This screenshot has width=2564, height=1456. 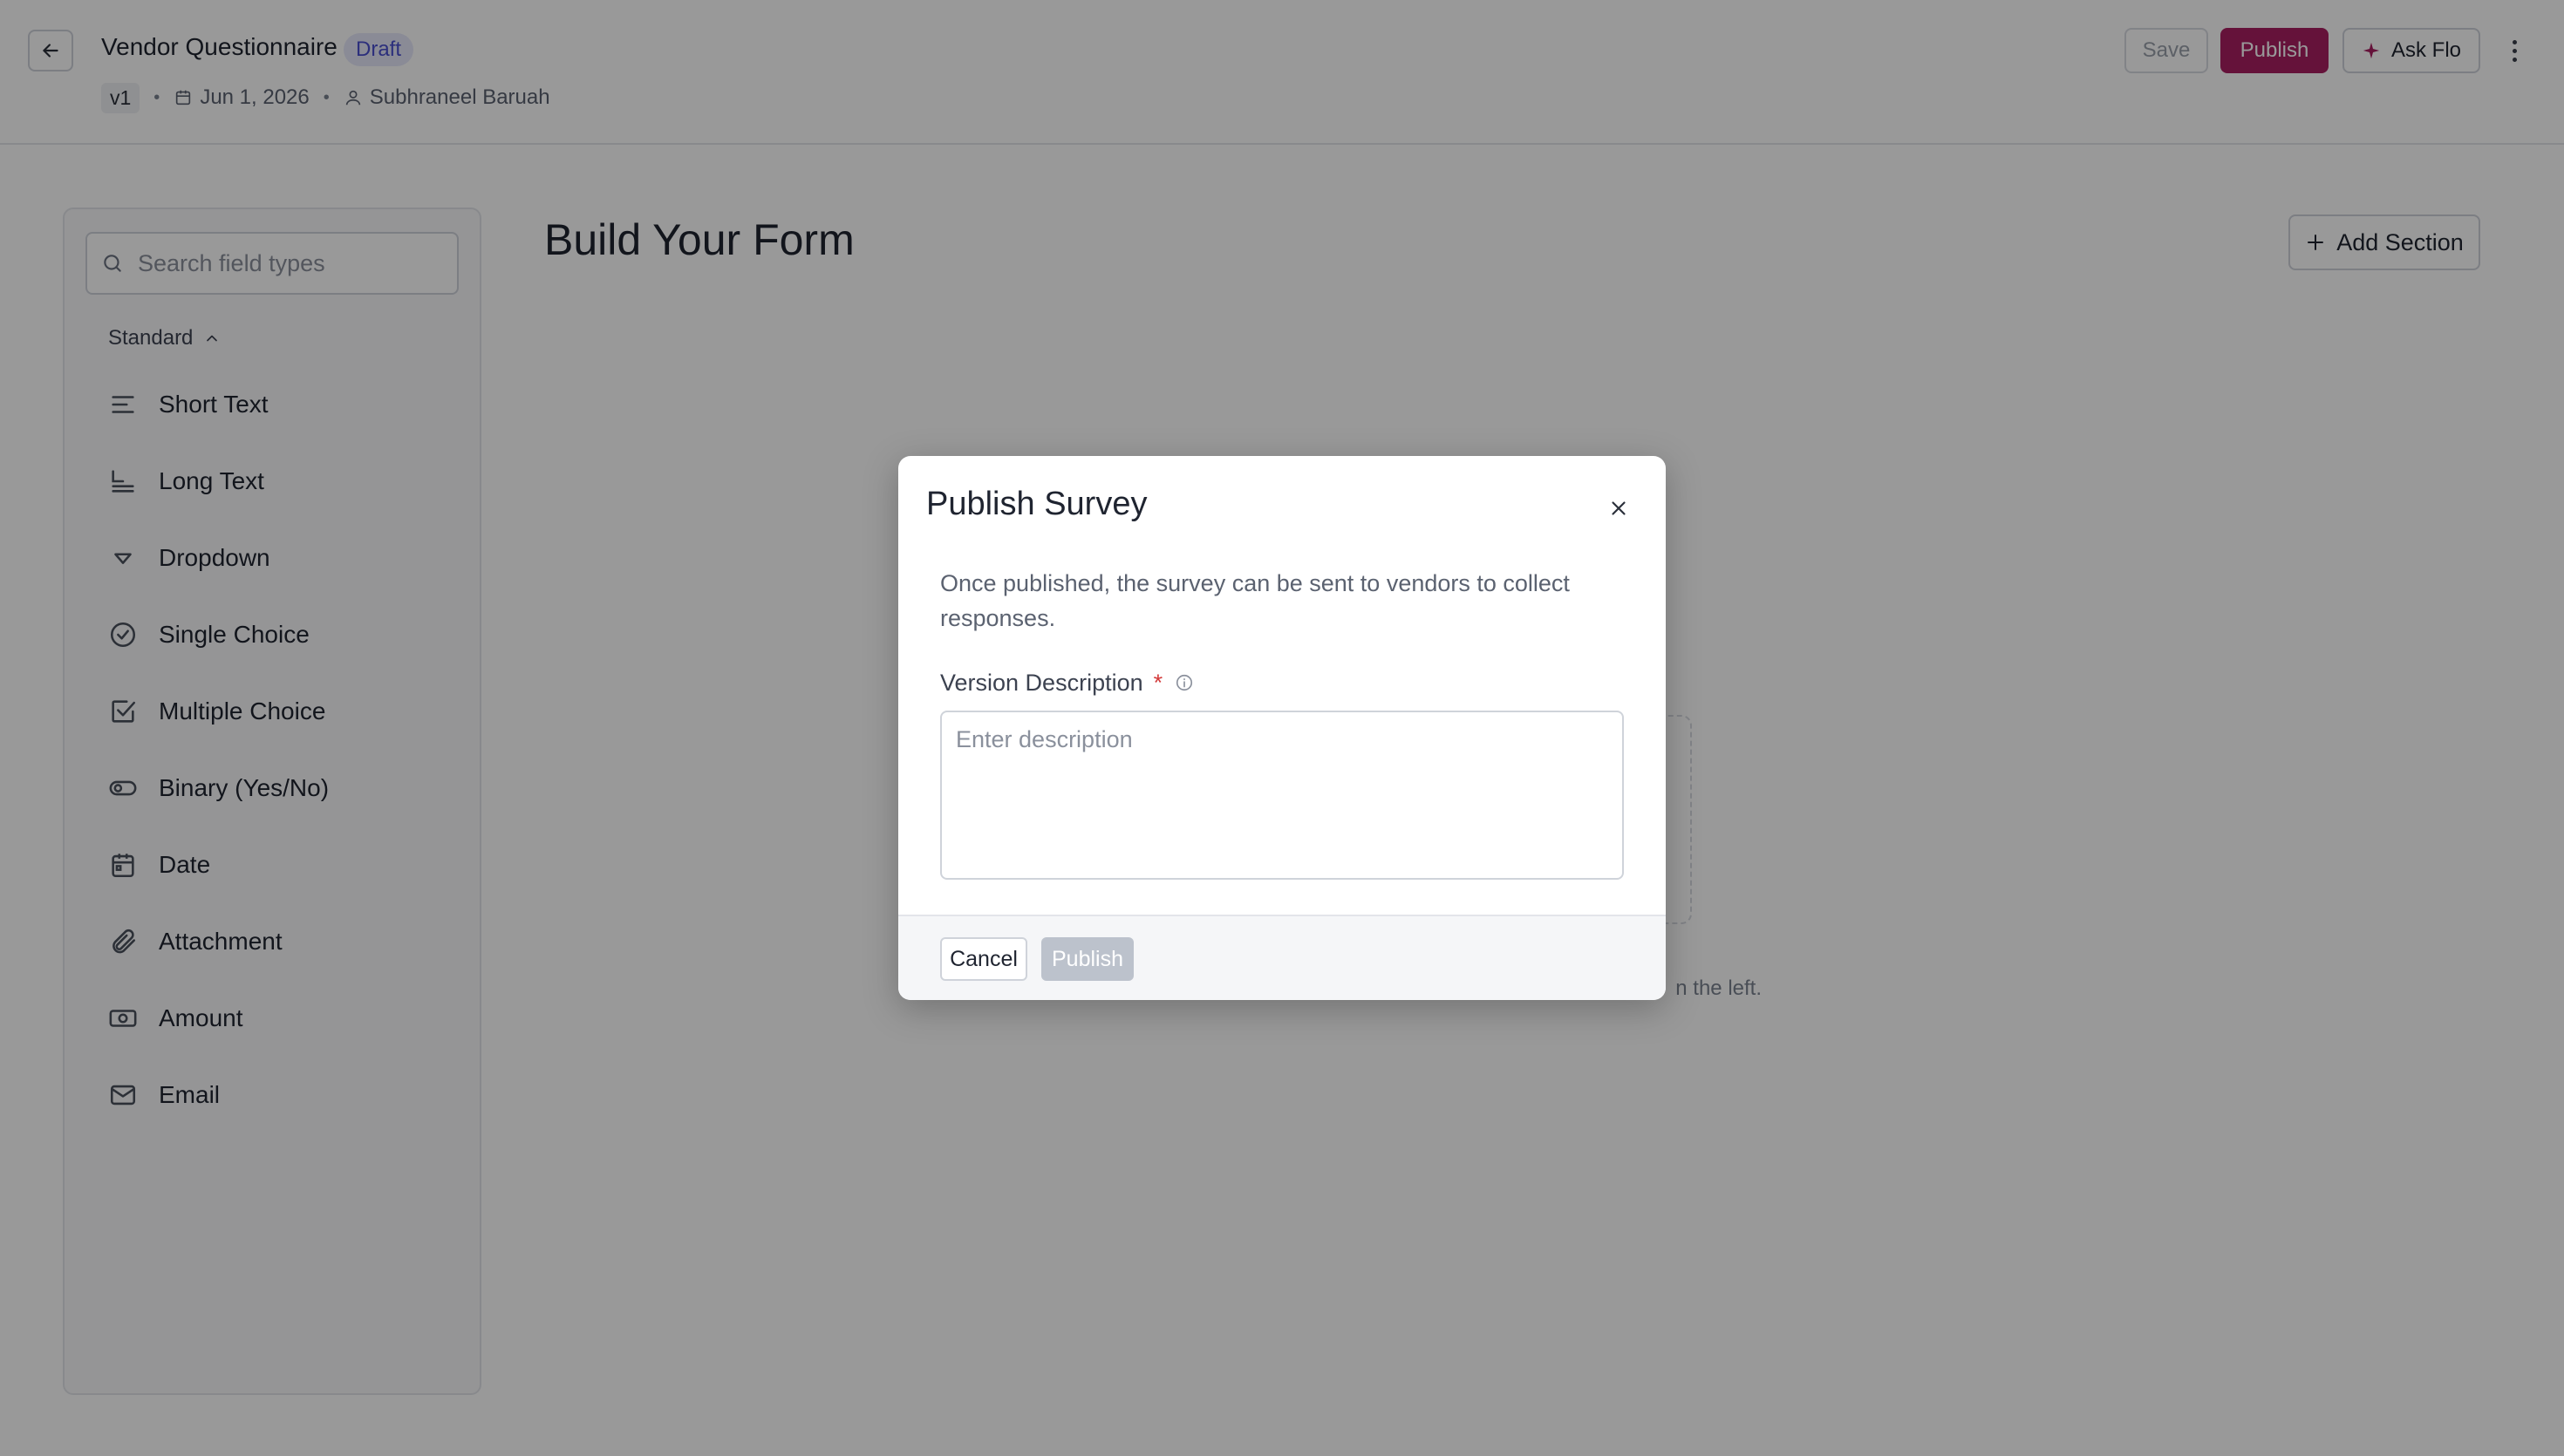 I want to click on required-marker: *, so click(x=1158, y=682).